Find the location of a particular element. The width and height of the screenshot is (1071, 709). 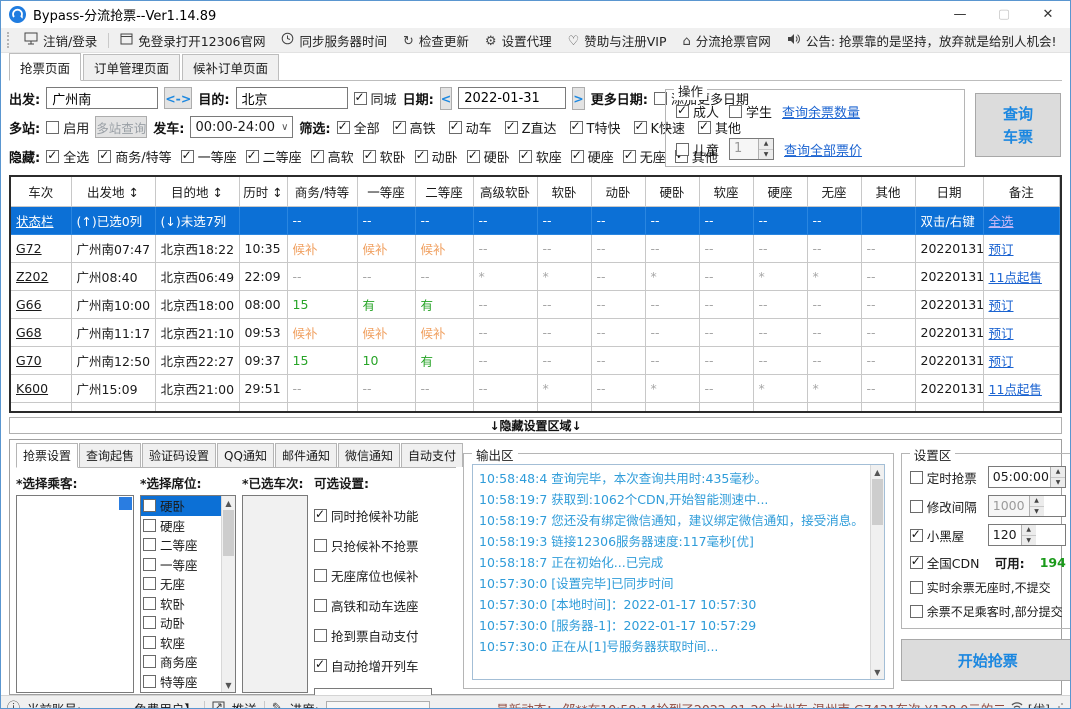

filter-checkbox-0: 全部 is located at coordinates (358, 127).